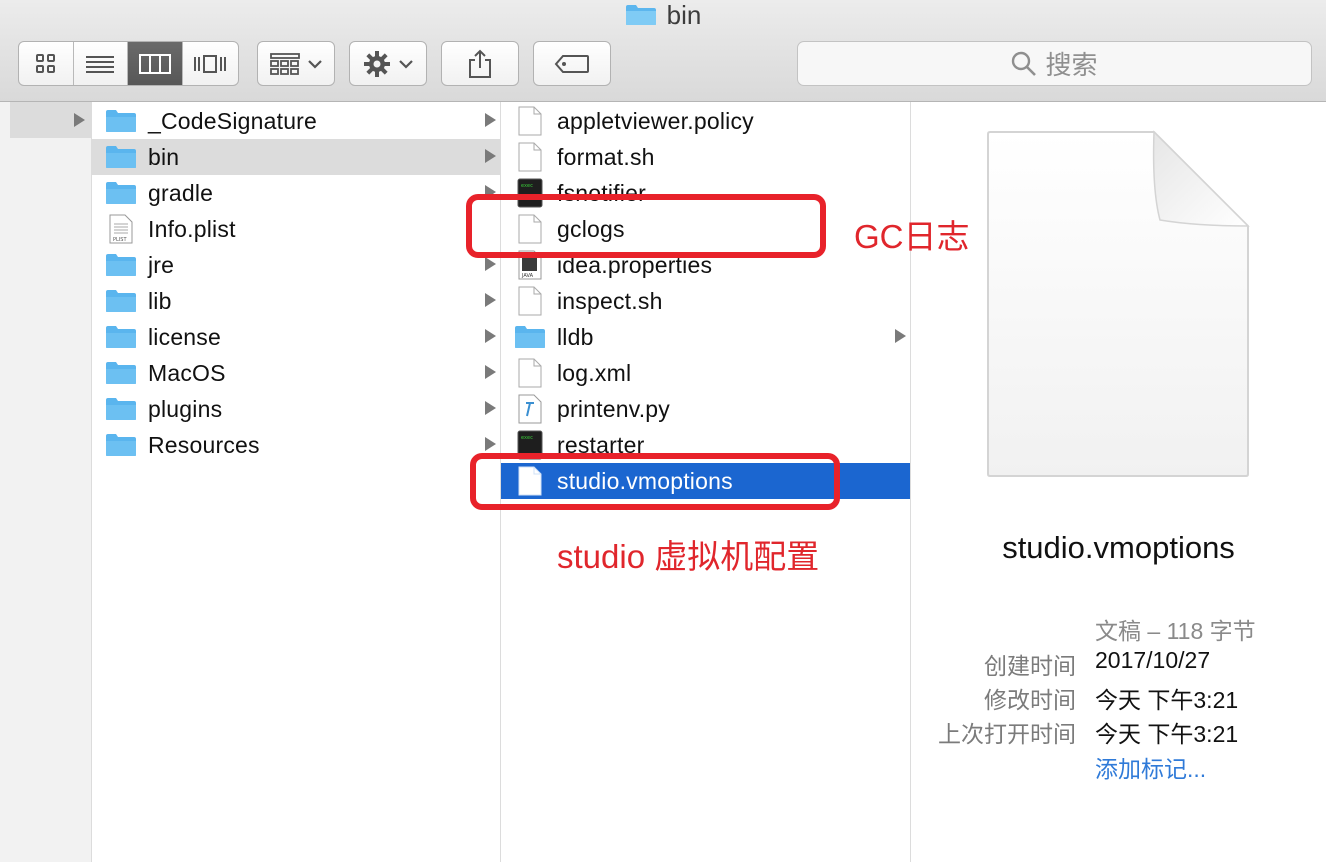 This screenshot has width=1326, height=862. Describe the element at coordinates (606, 156) in the screenshot. I see `file-name: format.sh` at that location.